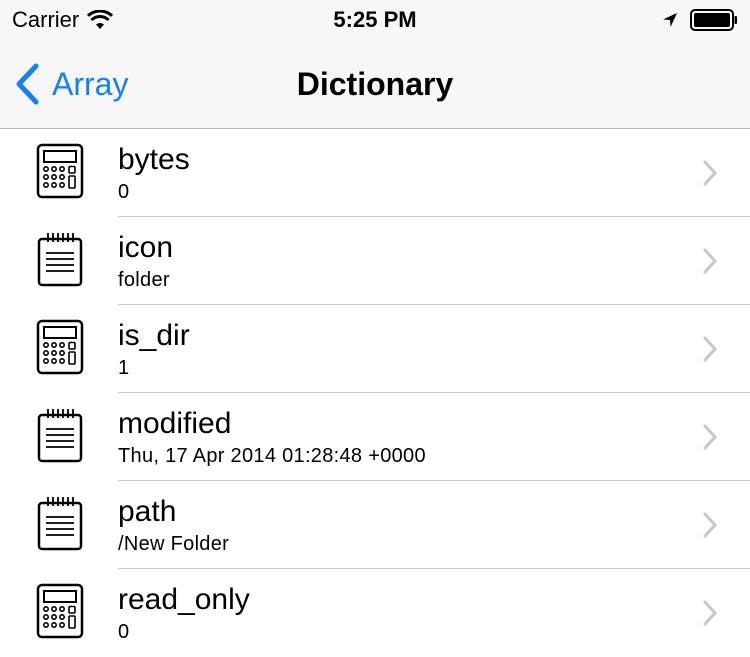  What do you see at coordinates (713, 20) in the screenshot?
I see `battery-icon` at bounding box center [713, 20].